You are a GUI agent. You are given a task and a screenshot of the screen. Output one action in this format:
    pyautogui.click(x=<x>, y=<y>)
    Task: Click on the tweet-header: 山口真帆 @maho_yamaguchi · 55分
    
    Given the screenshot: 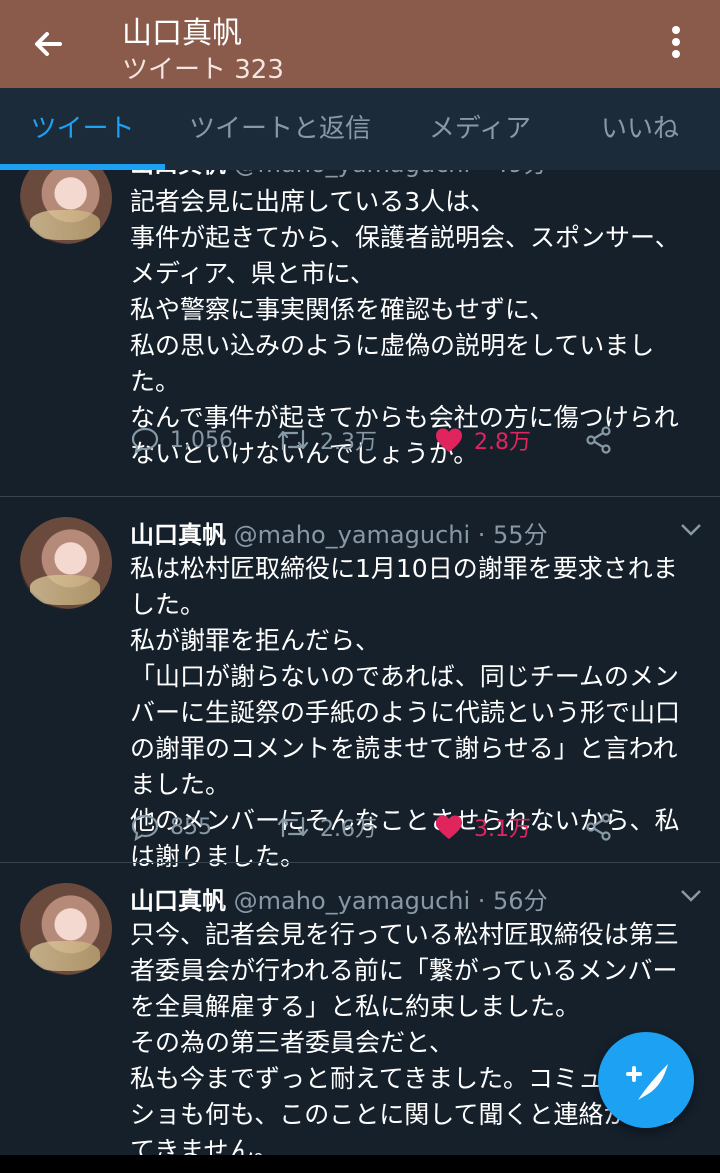 What is the action you would take?
    pyautogui.click(x=339, y=532)
    